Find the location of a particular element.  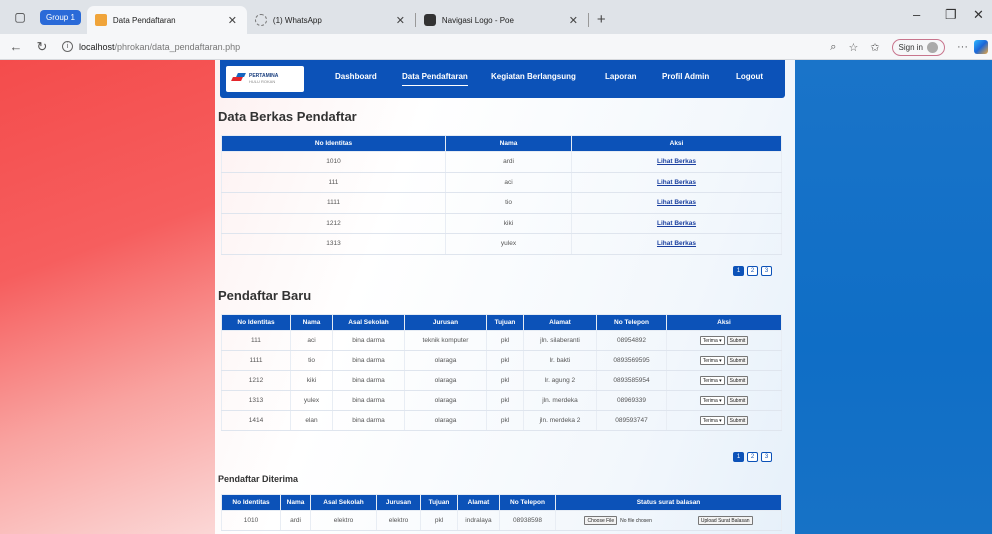

table-cell: Lihat Berkas is located at coordinates (676, 203).